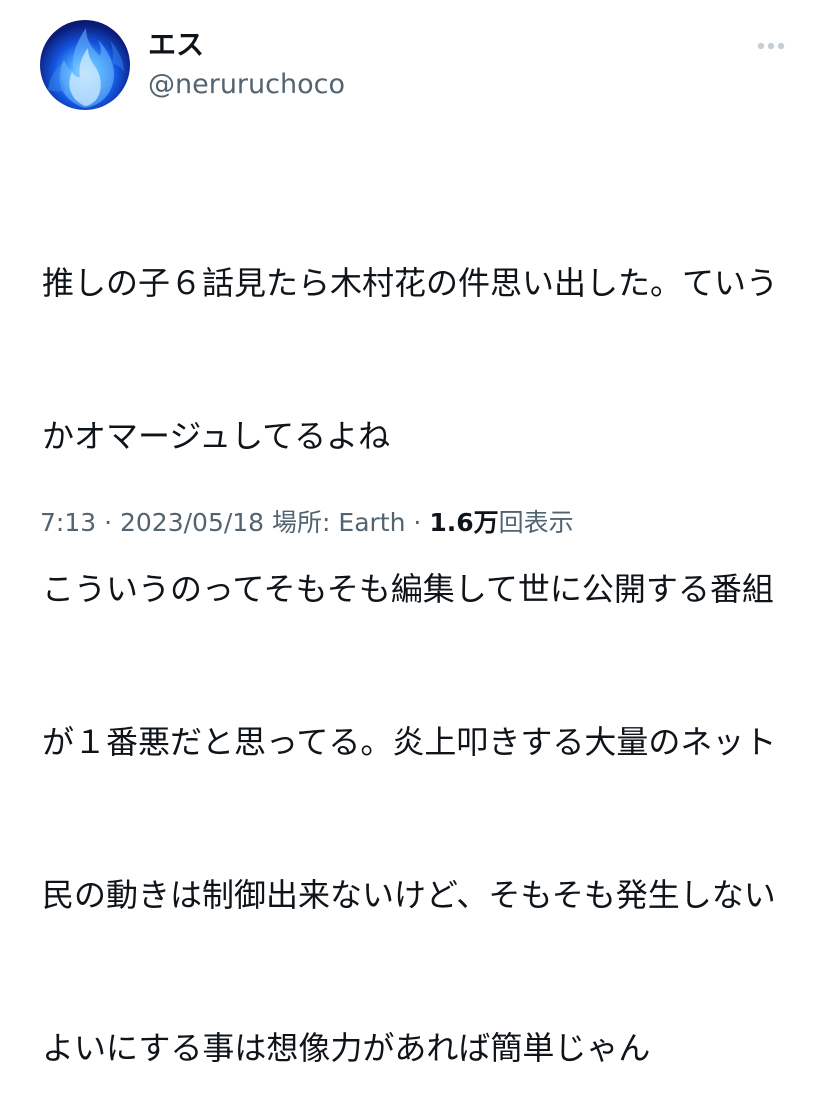  Describe the element at coordinates (536, 522) in the screenshot. I see `views-label: 回表示` at that location.